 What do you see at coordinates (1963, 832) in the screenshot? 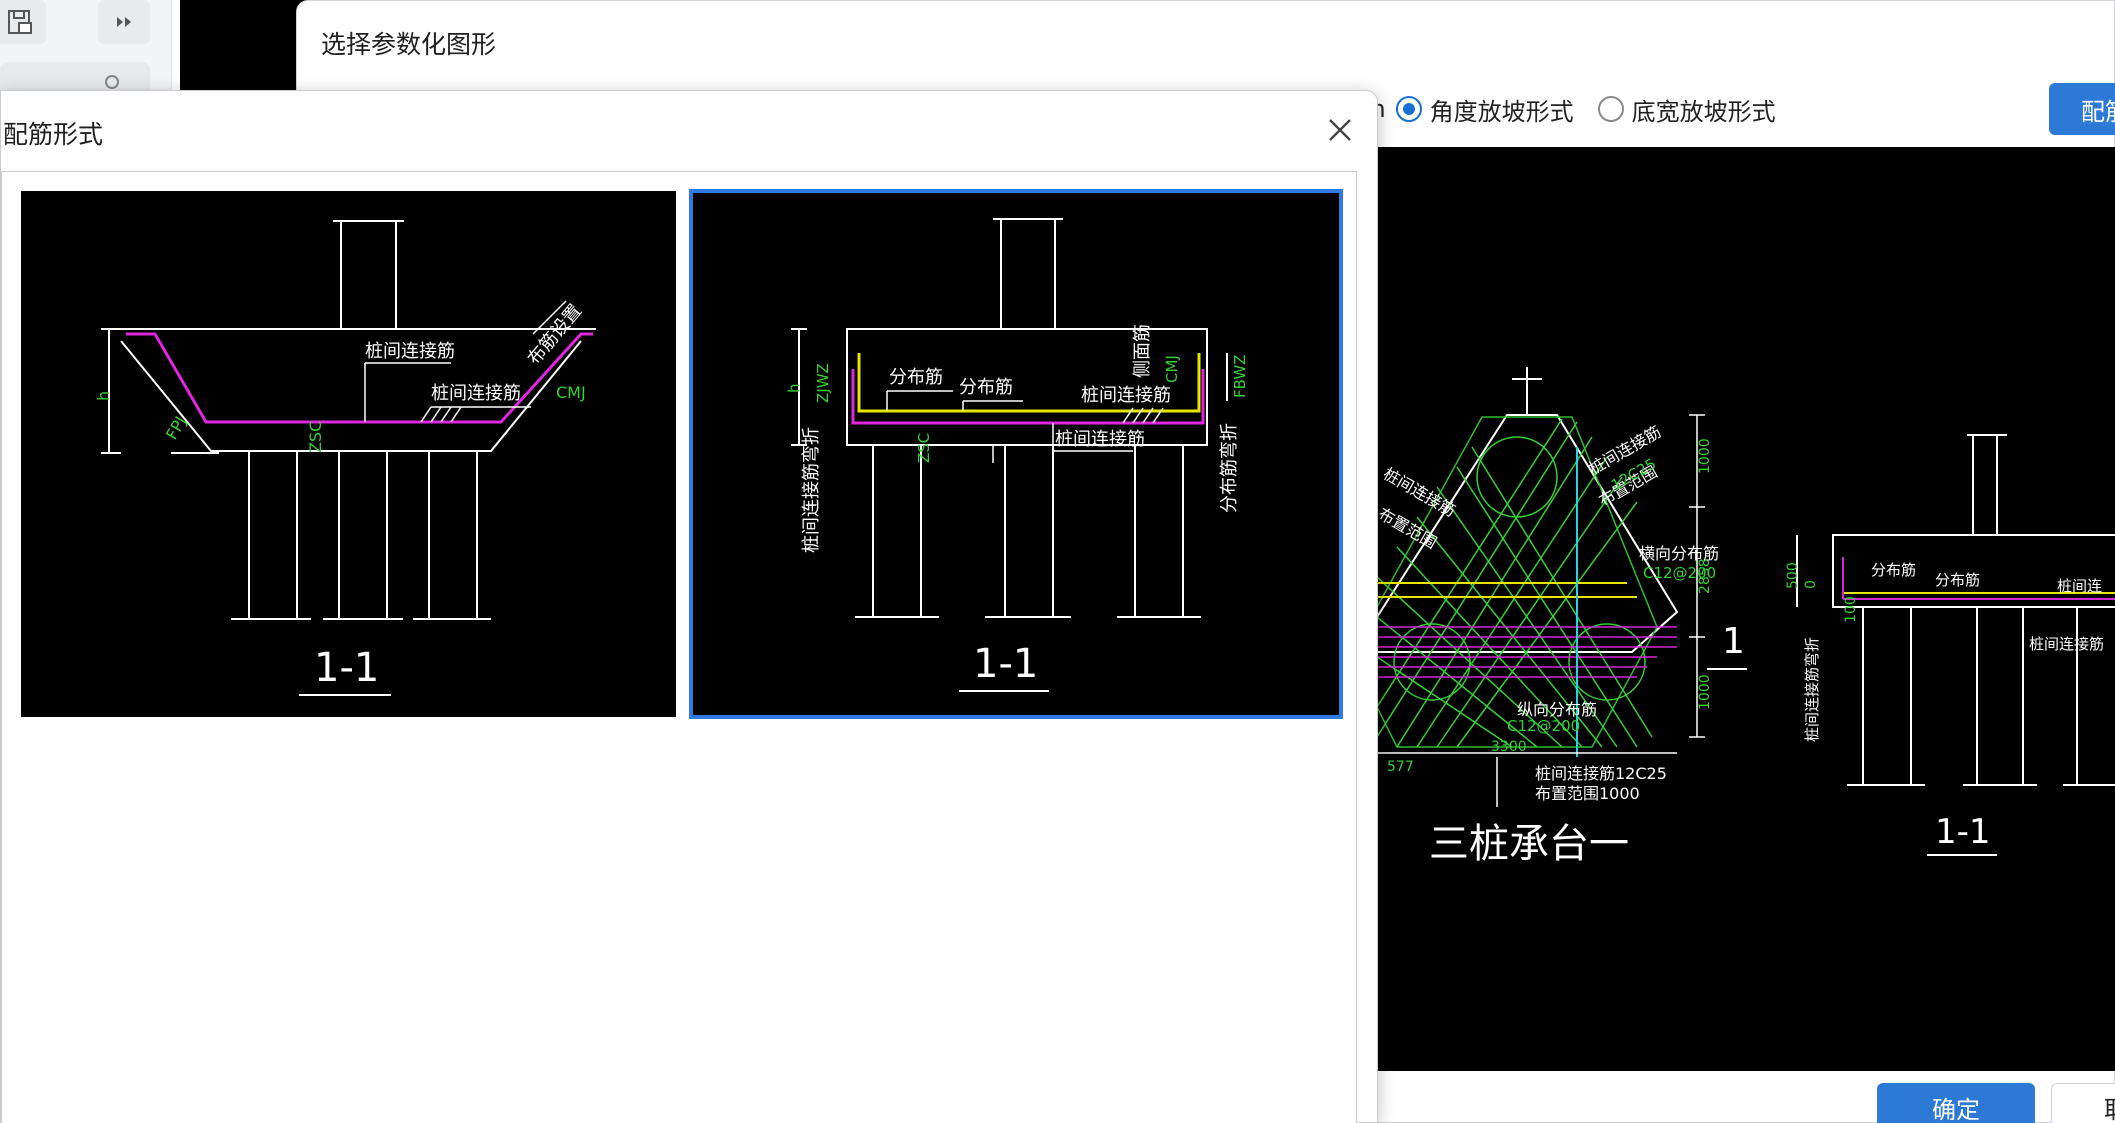
I see `preview-section-label: 1-1` at bounding box center [1963, 832].